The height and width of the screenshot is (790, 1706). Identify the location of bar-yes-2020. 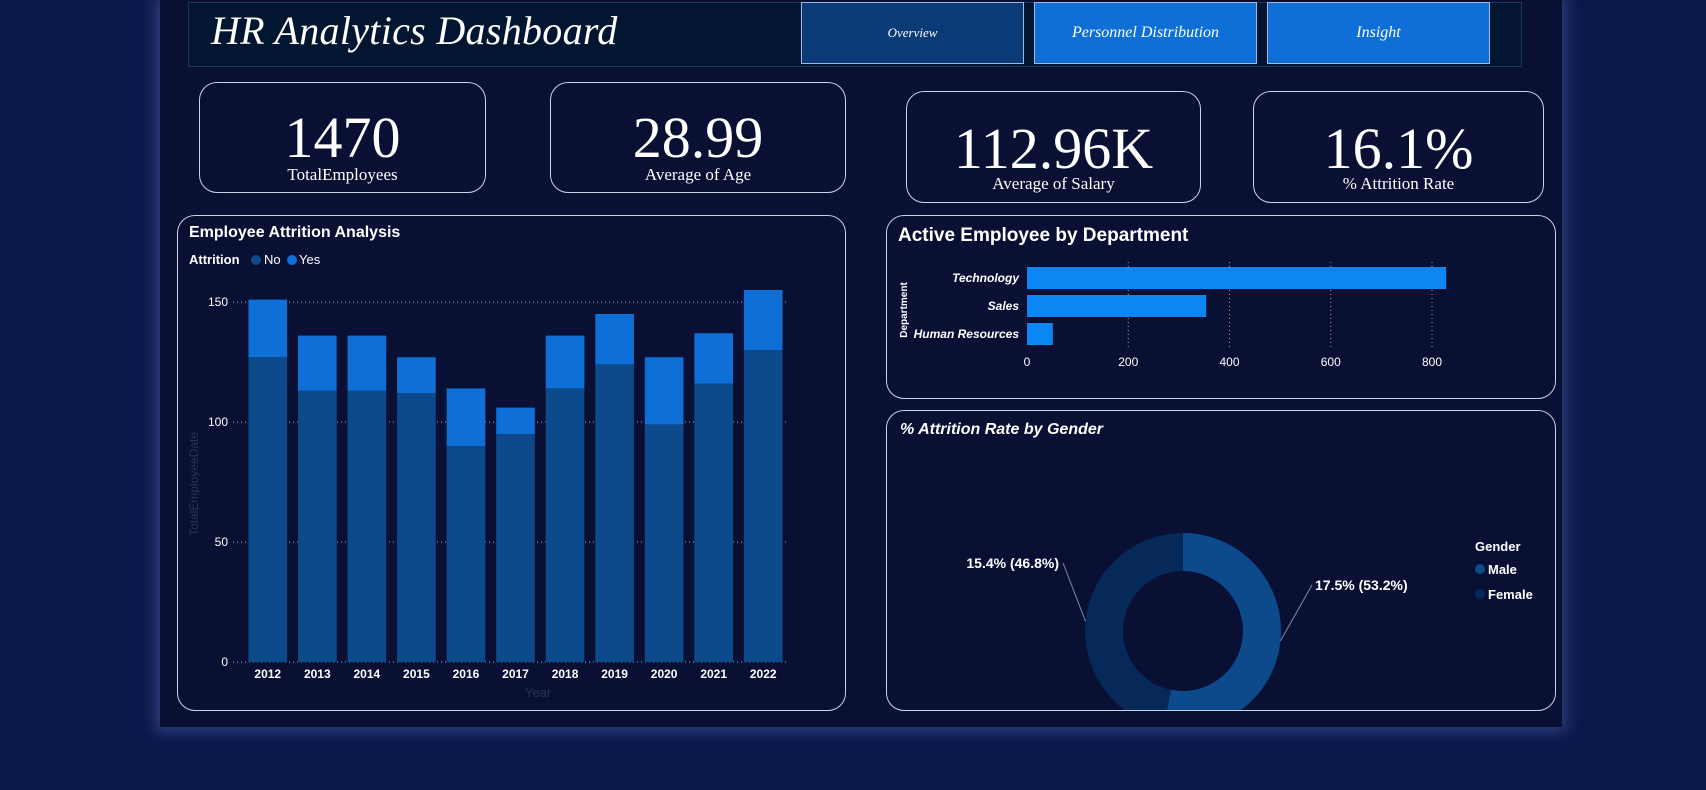
(664, 391).